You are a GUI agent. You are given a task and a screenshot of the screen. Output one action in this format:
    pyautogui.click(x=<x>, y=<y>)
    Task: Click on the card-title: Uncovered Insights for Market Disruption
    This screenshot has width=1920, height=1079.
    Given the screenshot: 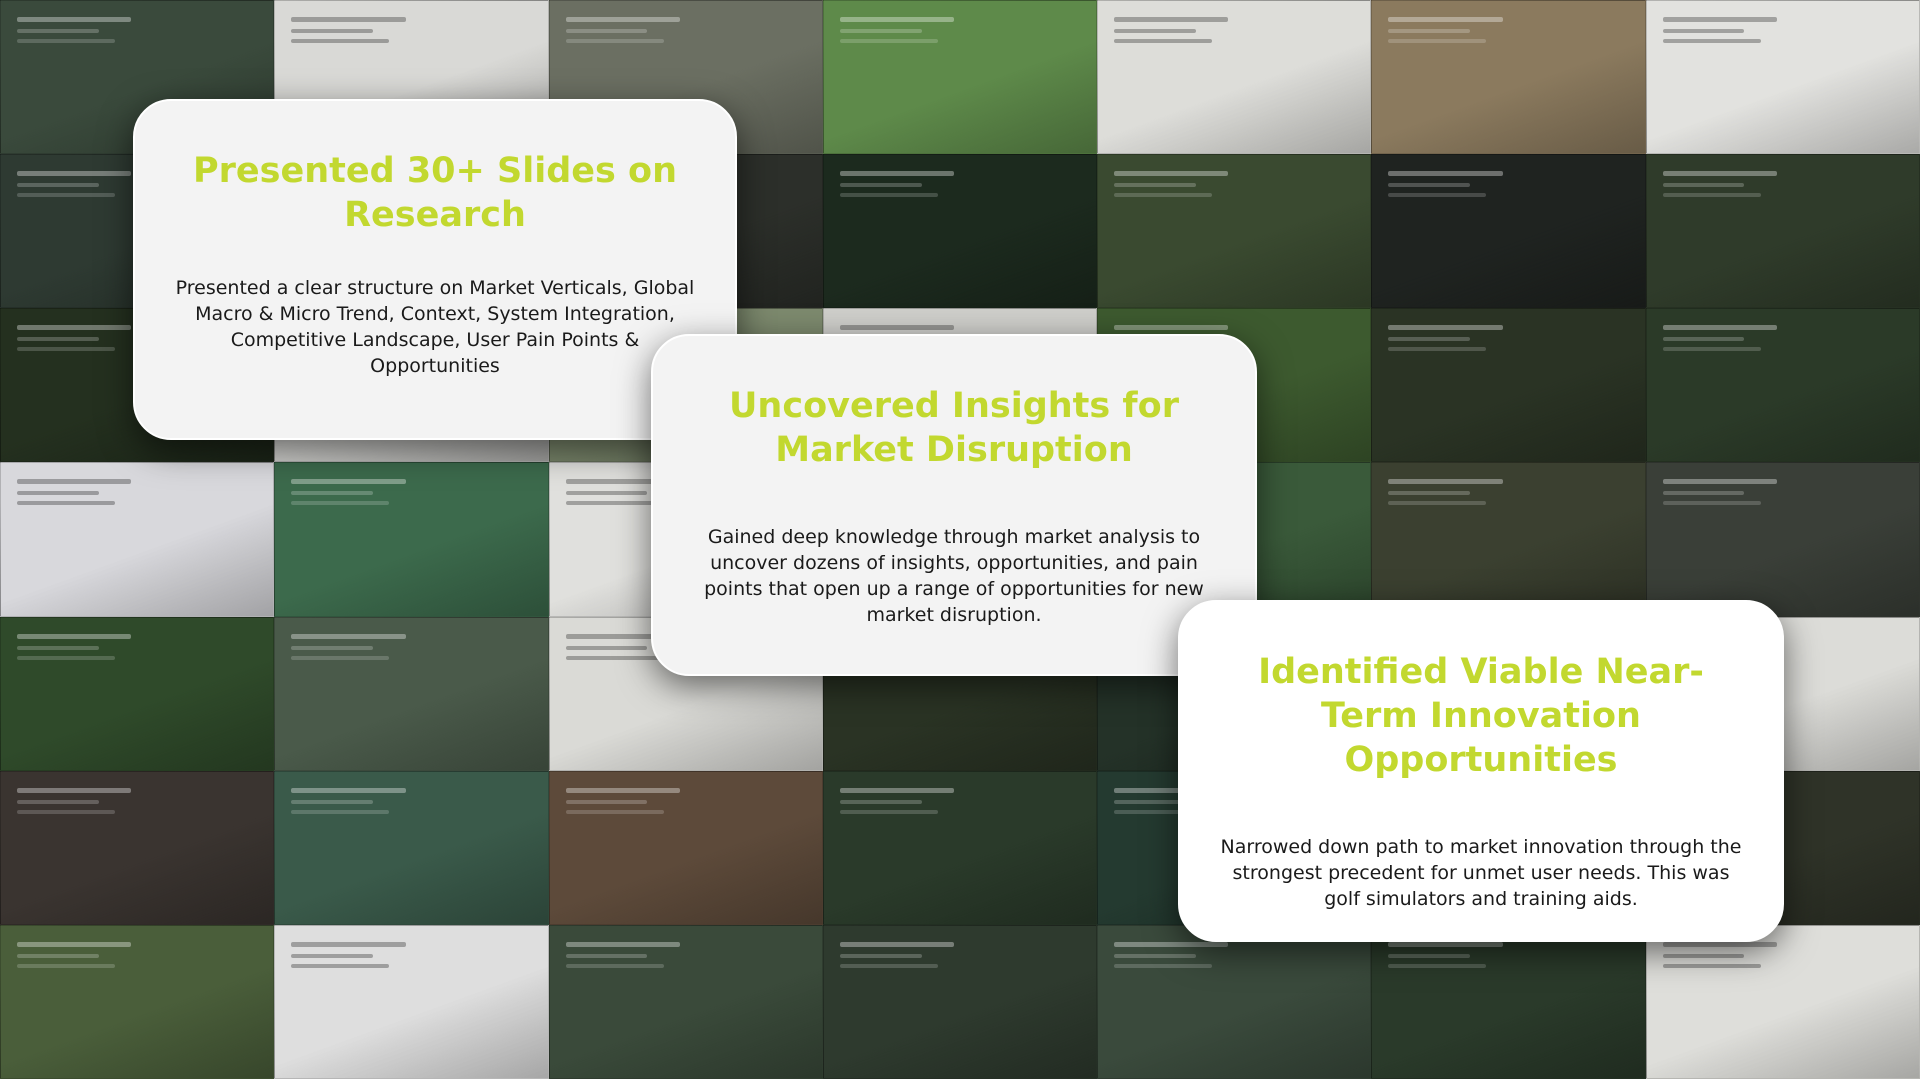 What is the action you would take?
    pyautogui.click(x=954, y=428)
    